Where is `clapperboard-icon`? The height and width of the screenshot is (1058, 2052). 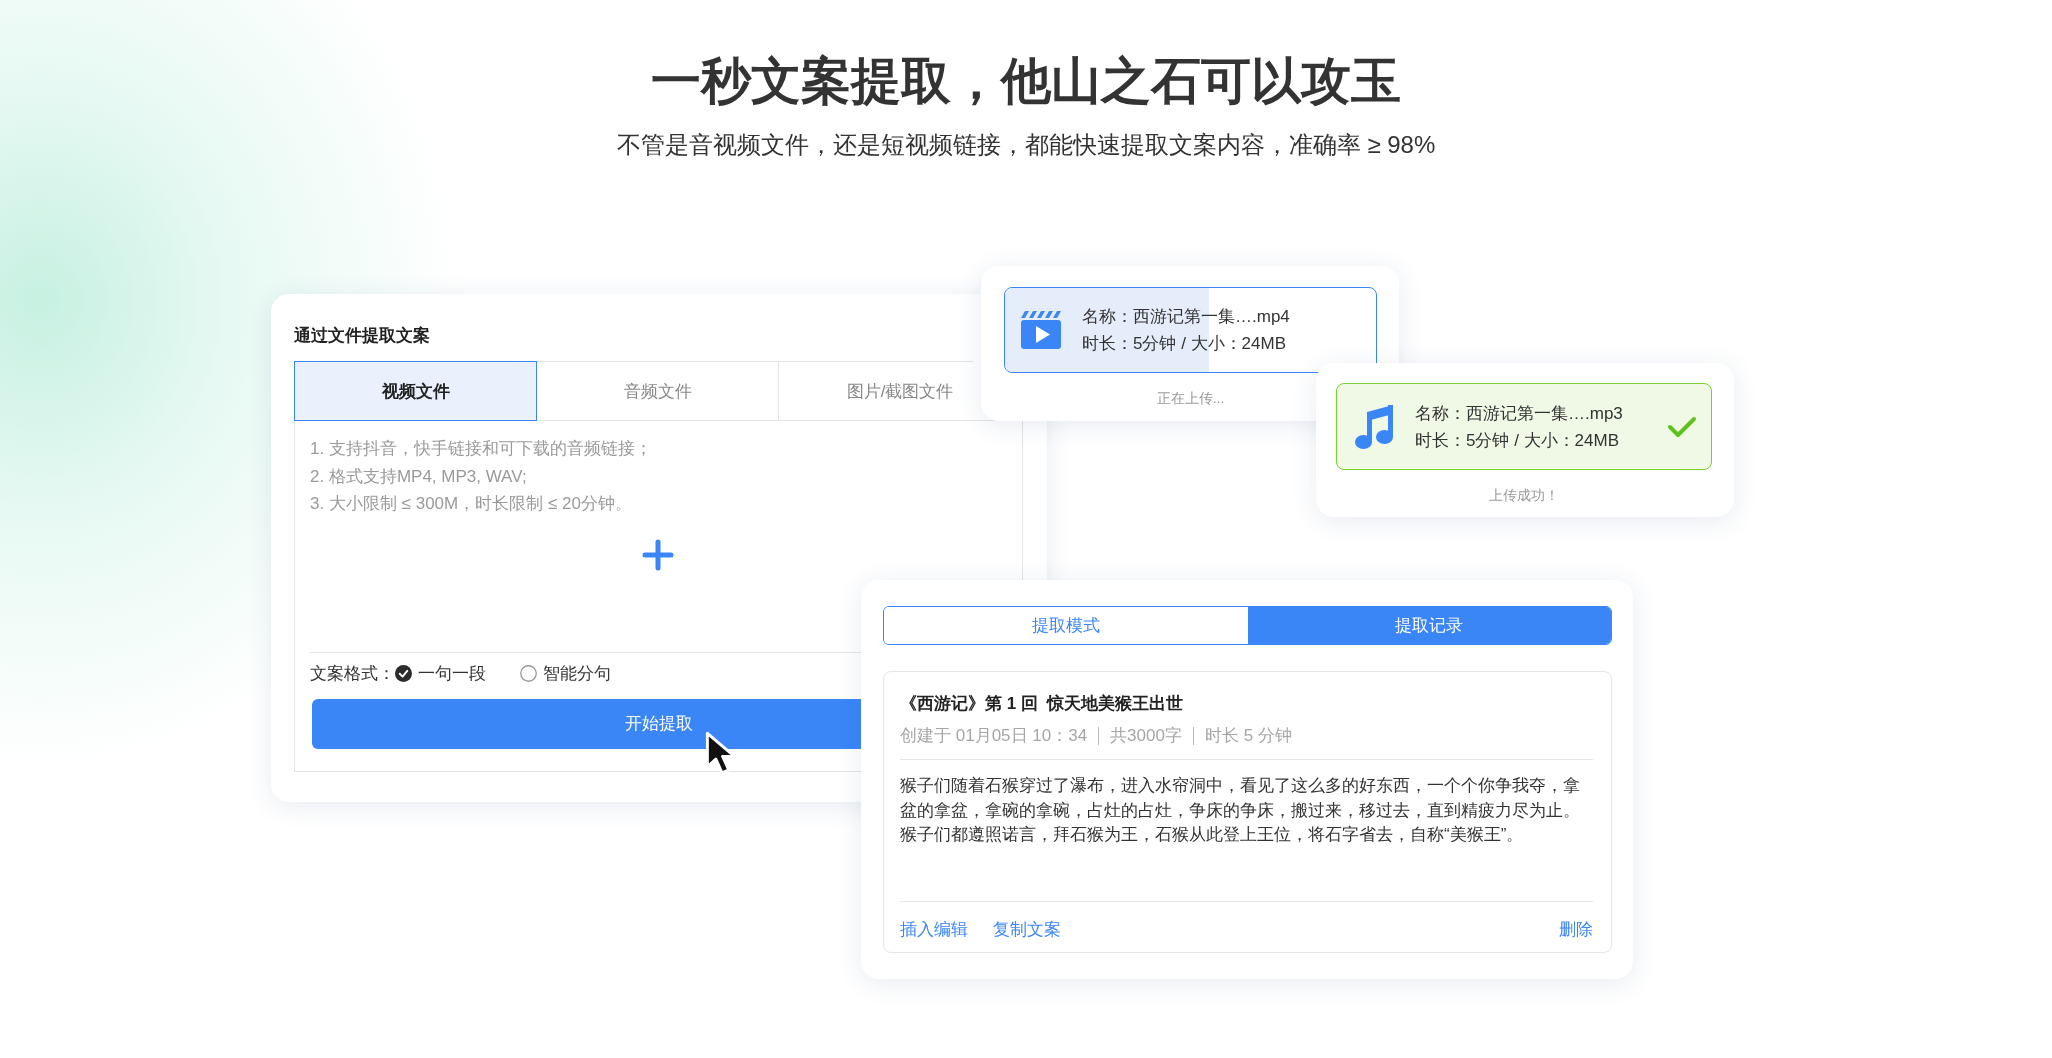
clapperboard-icon is located at coordinates (1041, 330).